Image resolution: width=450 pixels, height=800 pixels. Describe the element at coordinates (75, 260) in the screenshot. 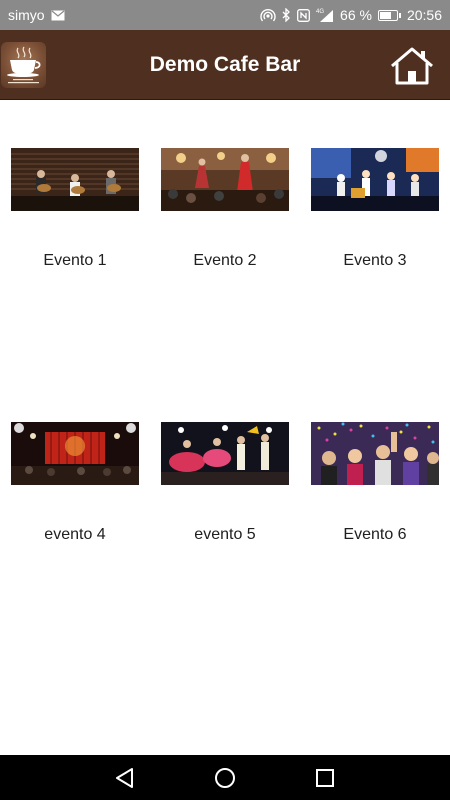

I see `event-label: Evento 1` at that location.